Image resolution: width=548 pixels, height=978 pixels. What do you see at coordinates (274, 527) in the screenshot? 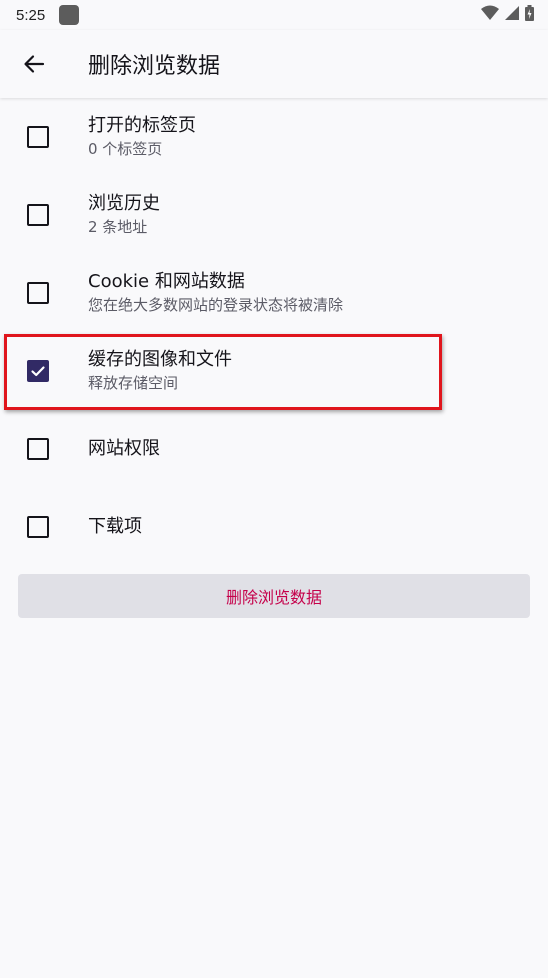
I see `row-downloads: 下载项` at bounding box center [274, 527].